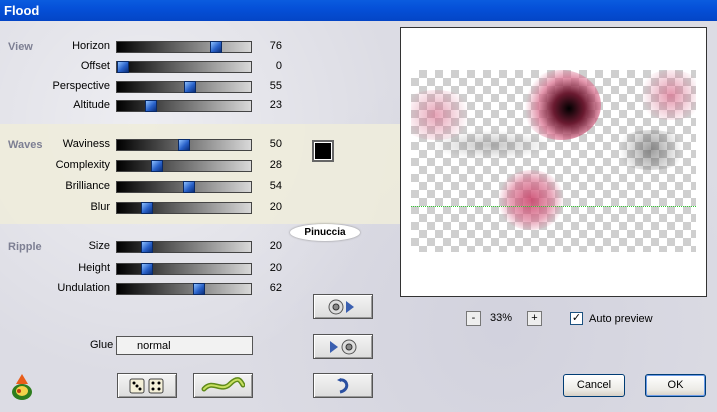 The height and width of the screenshot is (412, 717). I want to click on slider-label: Horizon, so click(91, 46).